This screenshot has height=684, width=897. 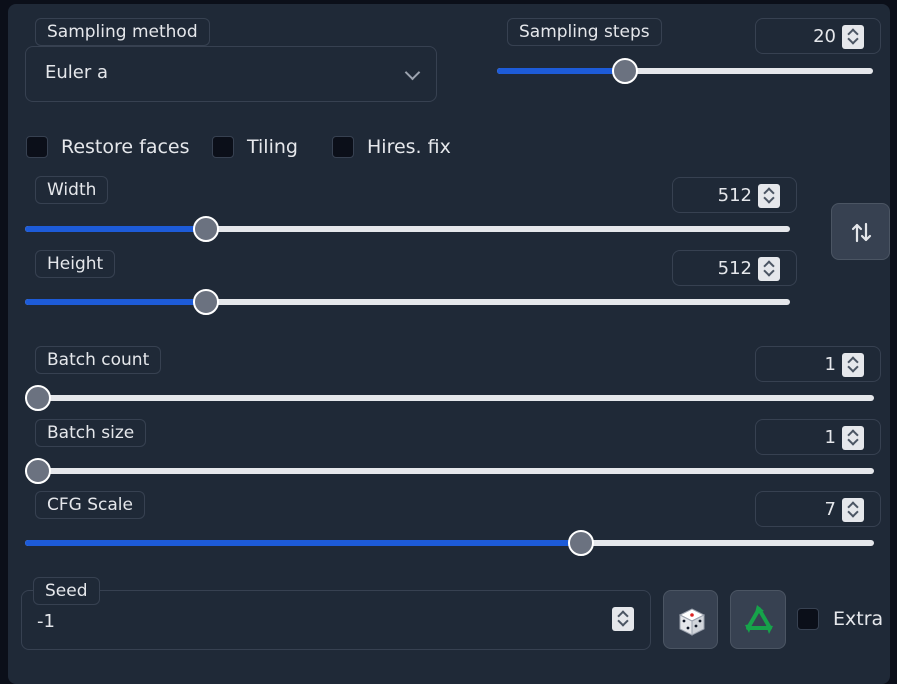 I want to click on recycle-icon, so click(x=759, y=619).